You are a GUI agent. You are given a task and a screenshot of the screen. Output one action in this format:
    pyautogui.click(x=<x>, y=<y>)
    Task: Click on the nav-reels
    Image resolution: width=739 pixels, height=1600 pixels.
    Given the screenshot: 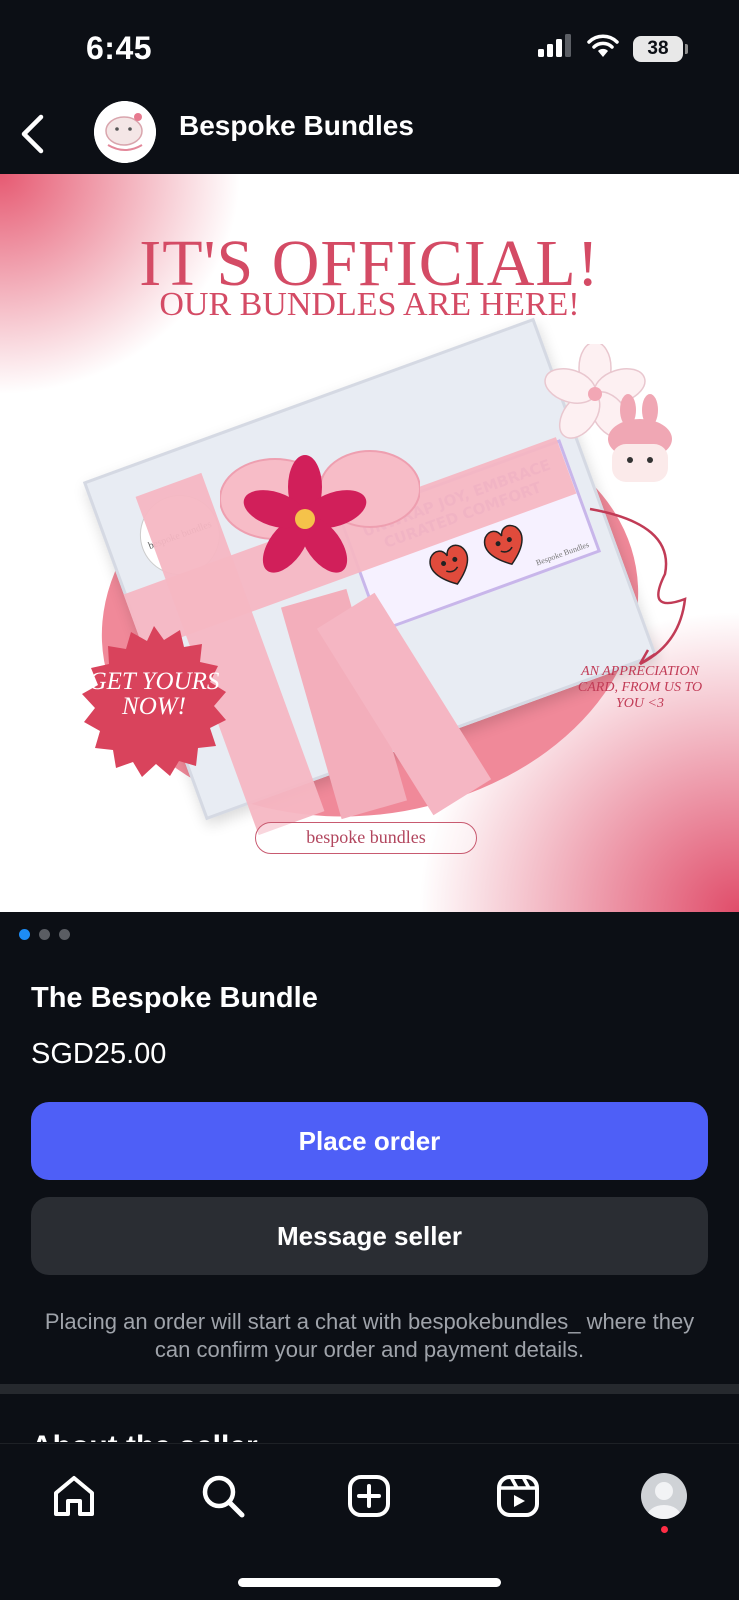 What is the action you would take?
    pyautogui.click(x=518, y=1496)
    